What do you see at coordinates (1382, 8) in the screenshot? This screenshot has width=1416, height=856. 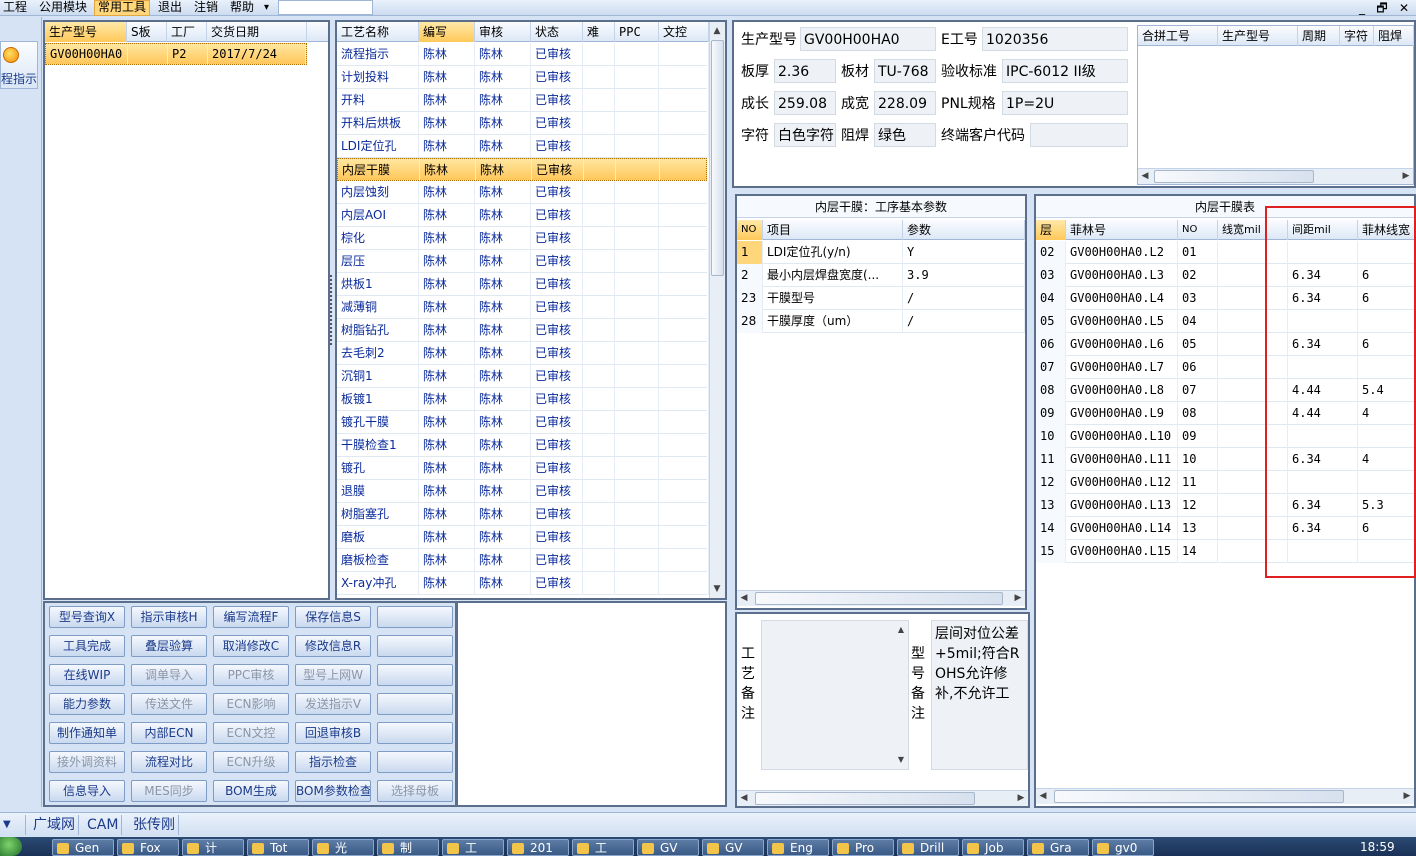 I see `restore-icon: 🗗` at bounding box center [1382, 8].